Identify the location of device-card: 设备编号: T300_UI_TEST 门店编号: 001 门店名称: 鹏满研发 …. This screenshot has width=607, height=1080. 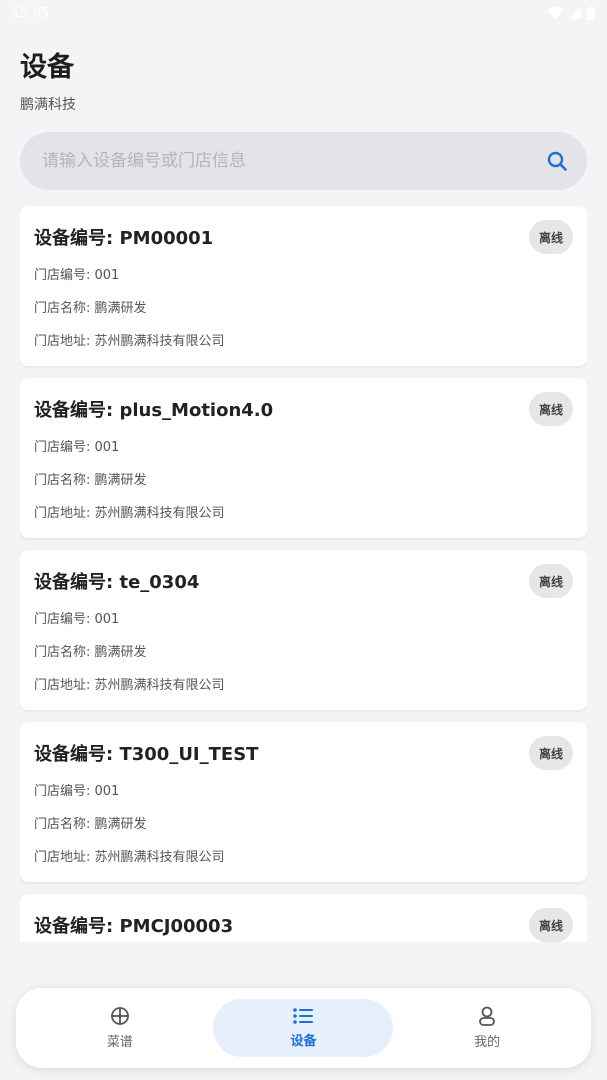
(303, 802).